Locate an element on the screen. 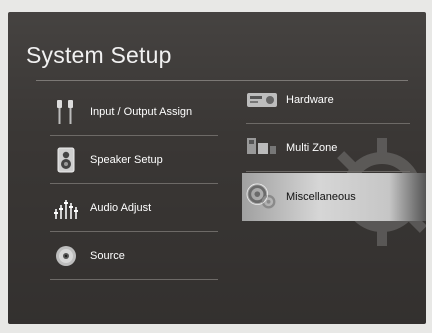 This screenshot has width=432, height=333. menu-item-audio-adjust: Audio Adjust is located at coordinates (134, 208).